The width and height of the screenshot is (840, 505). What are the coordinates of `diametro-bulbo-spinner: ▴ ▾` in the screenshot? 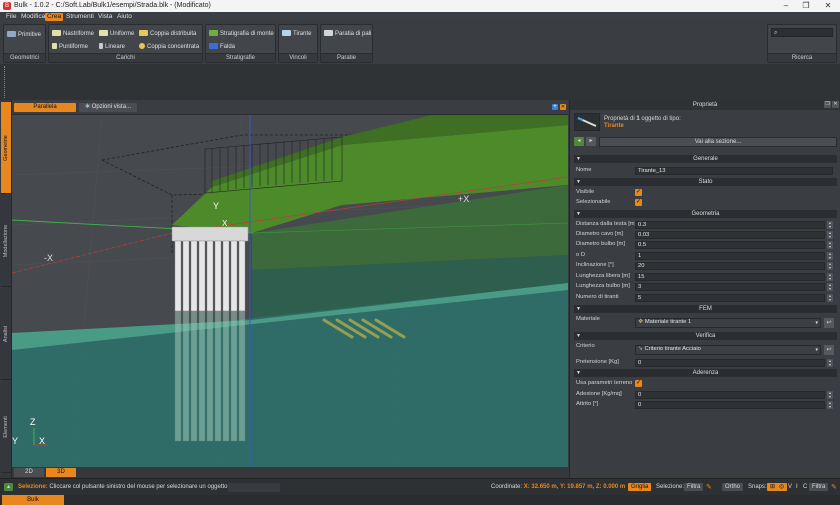 It's located at (830, 245).